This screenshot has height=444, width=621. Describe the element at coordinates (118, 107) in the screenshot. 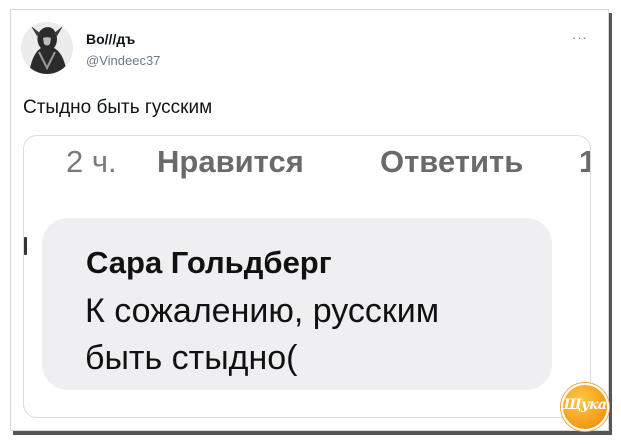

I see `tweet-text: Стыдно быть гусским` at that location.